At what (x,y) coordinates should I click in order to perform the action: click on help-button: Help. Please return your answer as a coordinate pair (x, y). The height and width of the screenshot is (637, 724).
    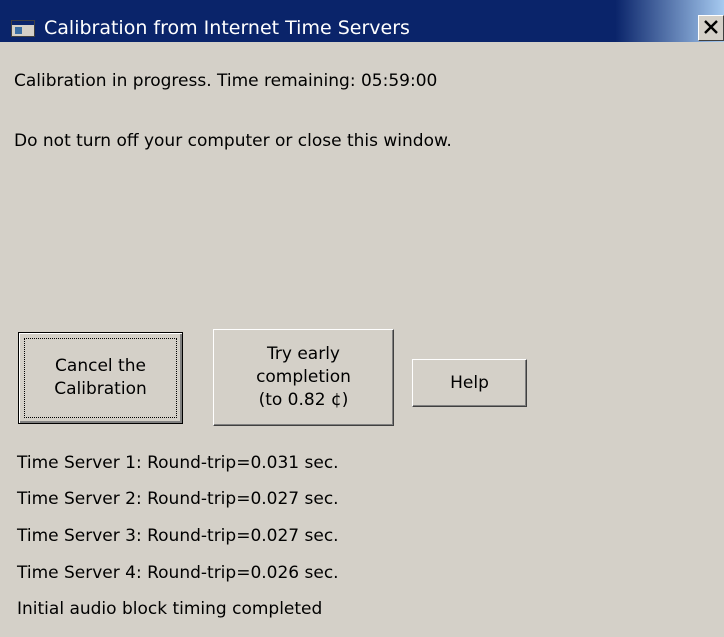
    Looking at the image, I should click on (469, 383).